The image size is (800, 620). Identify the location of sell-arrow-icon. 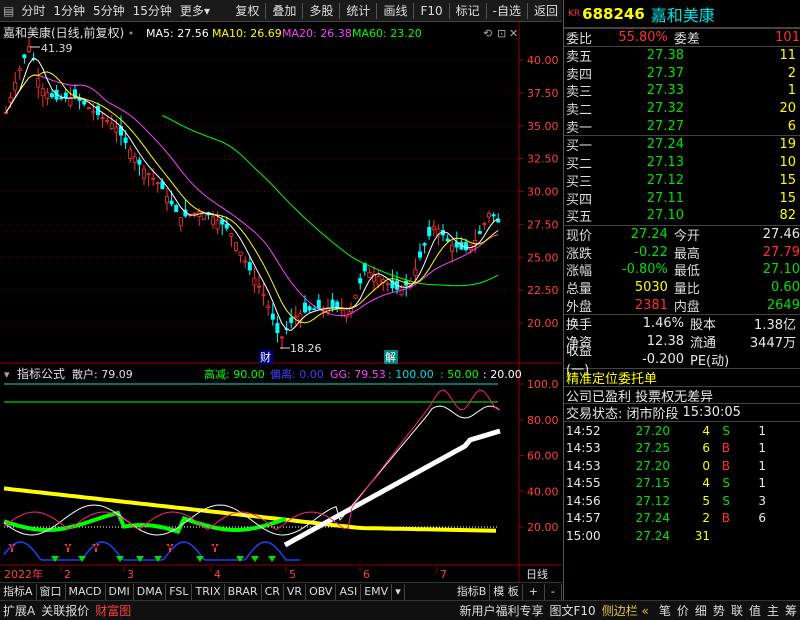
(272, 559).